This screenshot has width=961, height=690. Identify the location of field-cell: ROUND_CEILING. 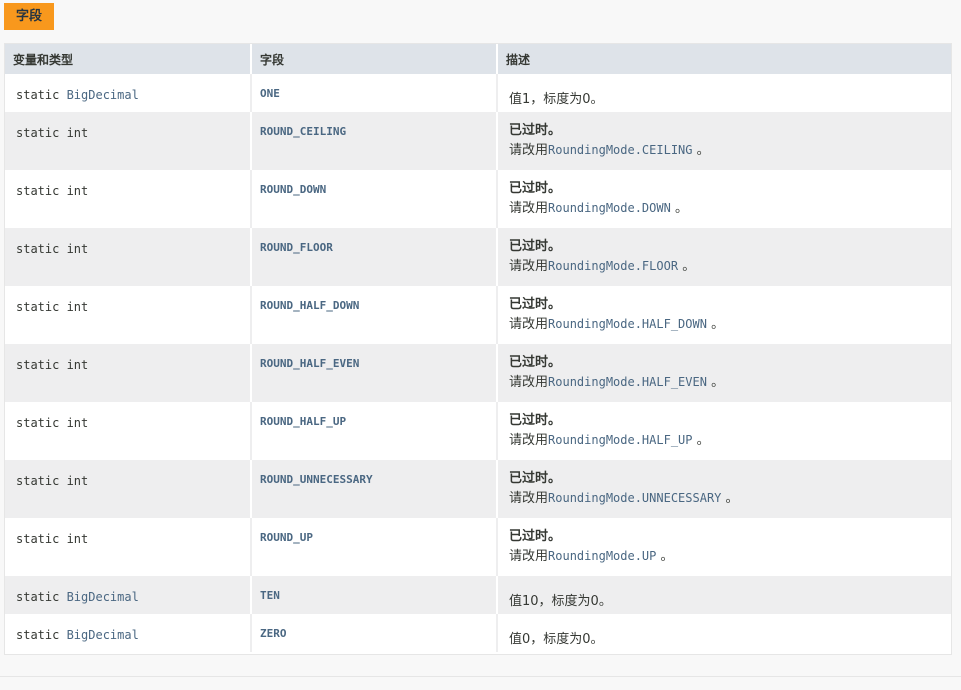
(374, 141).